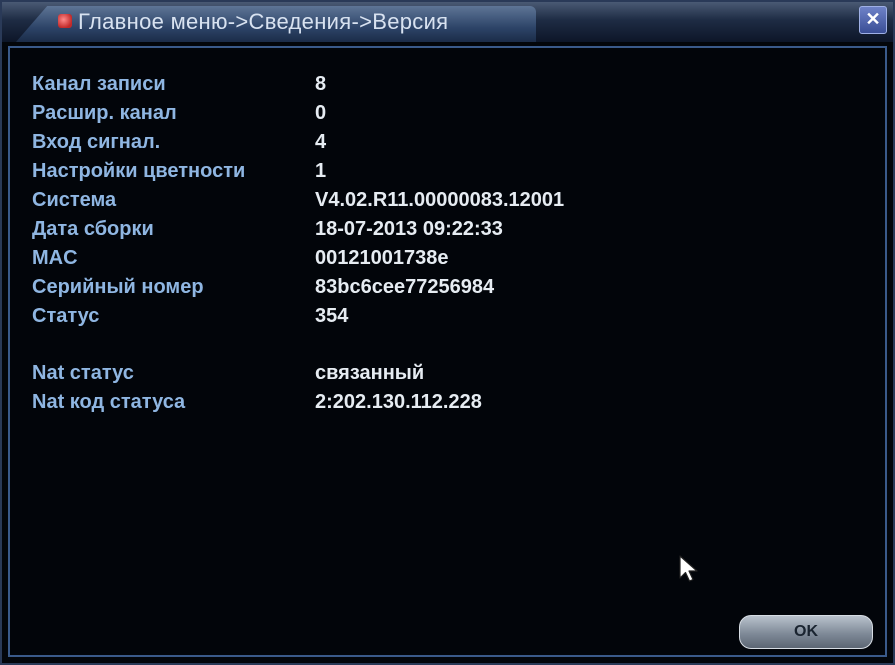 This screenshot has width=895, height=665. Describe the element at coordinates (109, 402) in the screenshot. I see `info-label: Nat код статуса` at that location.